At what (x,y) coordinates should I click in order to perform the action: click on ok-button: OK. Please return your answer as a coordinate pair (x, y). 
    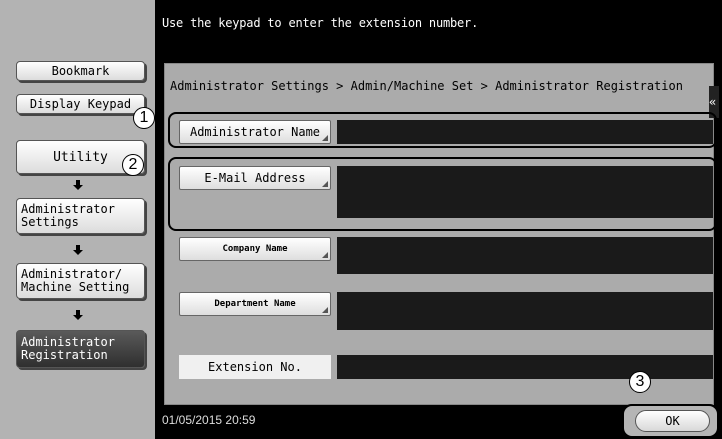
    Looking at the image, I should click on (672, 421).